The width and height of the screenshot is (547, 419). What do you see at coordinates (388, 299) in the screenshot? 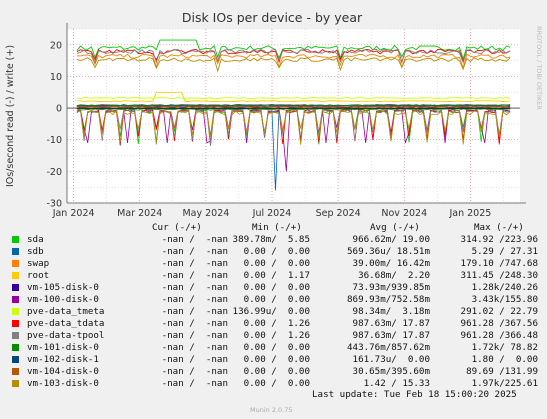
I see `legend-avg: 869.93m/752.58m` at bounding box center [388, 299].